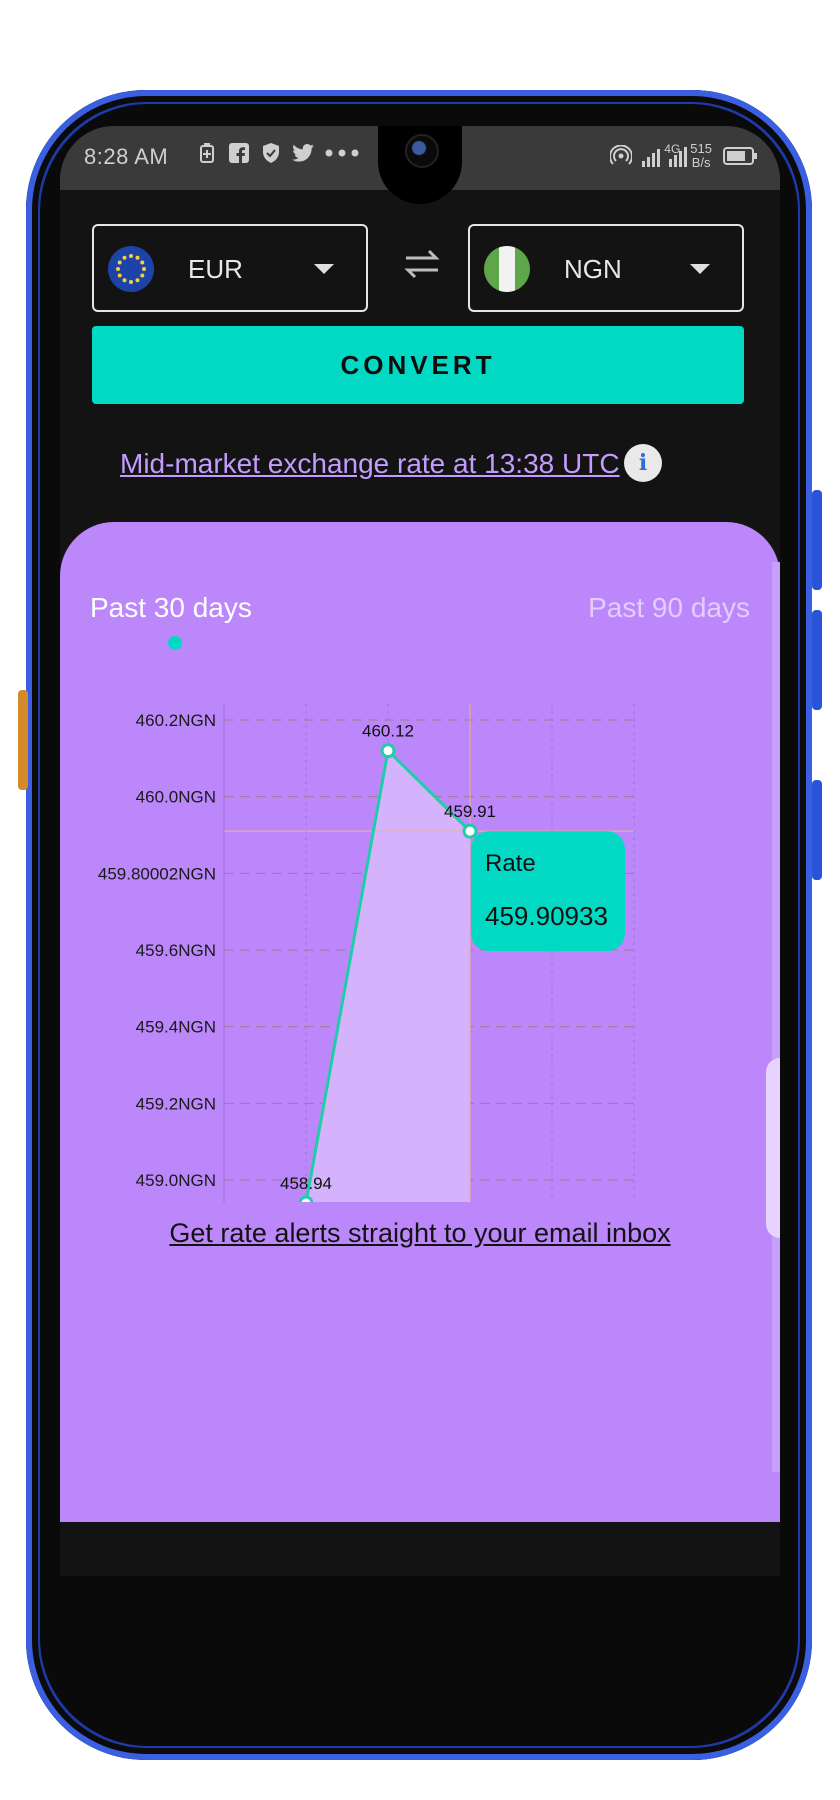 The image size is (840, 1800). I want to click on data-label: 460.12, so click(388, 731).